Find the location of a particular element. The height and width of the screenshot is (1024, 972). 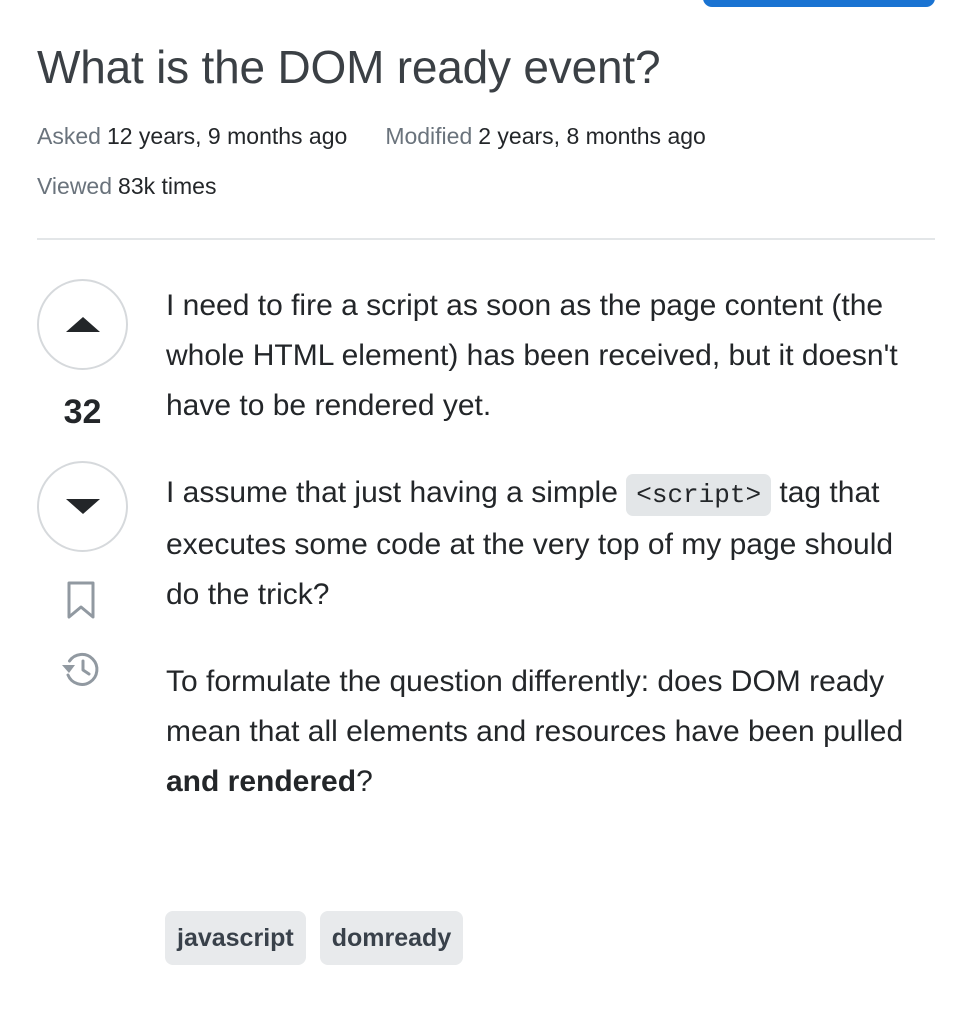

modified-label: Modified is located at coordinates (429, 136).